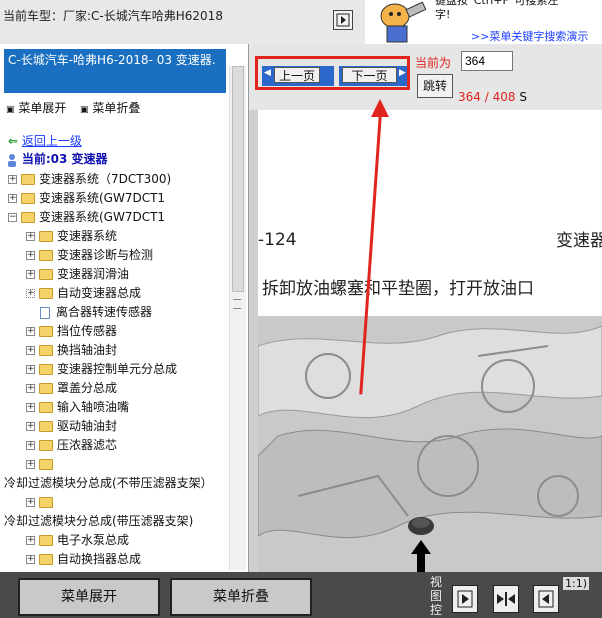  I want to click on tree-item: + 驱动轴油封, so click(71, 426).